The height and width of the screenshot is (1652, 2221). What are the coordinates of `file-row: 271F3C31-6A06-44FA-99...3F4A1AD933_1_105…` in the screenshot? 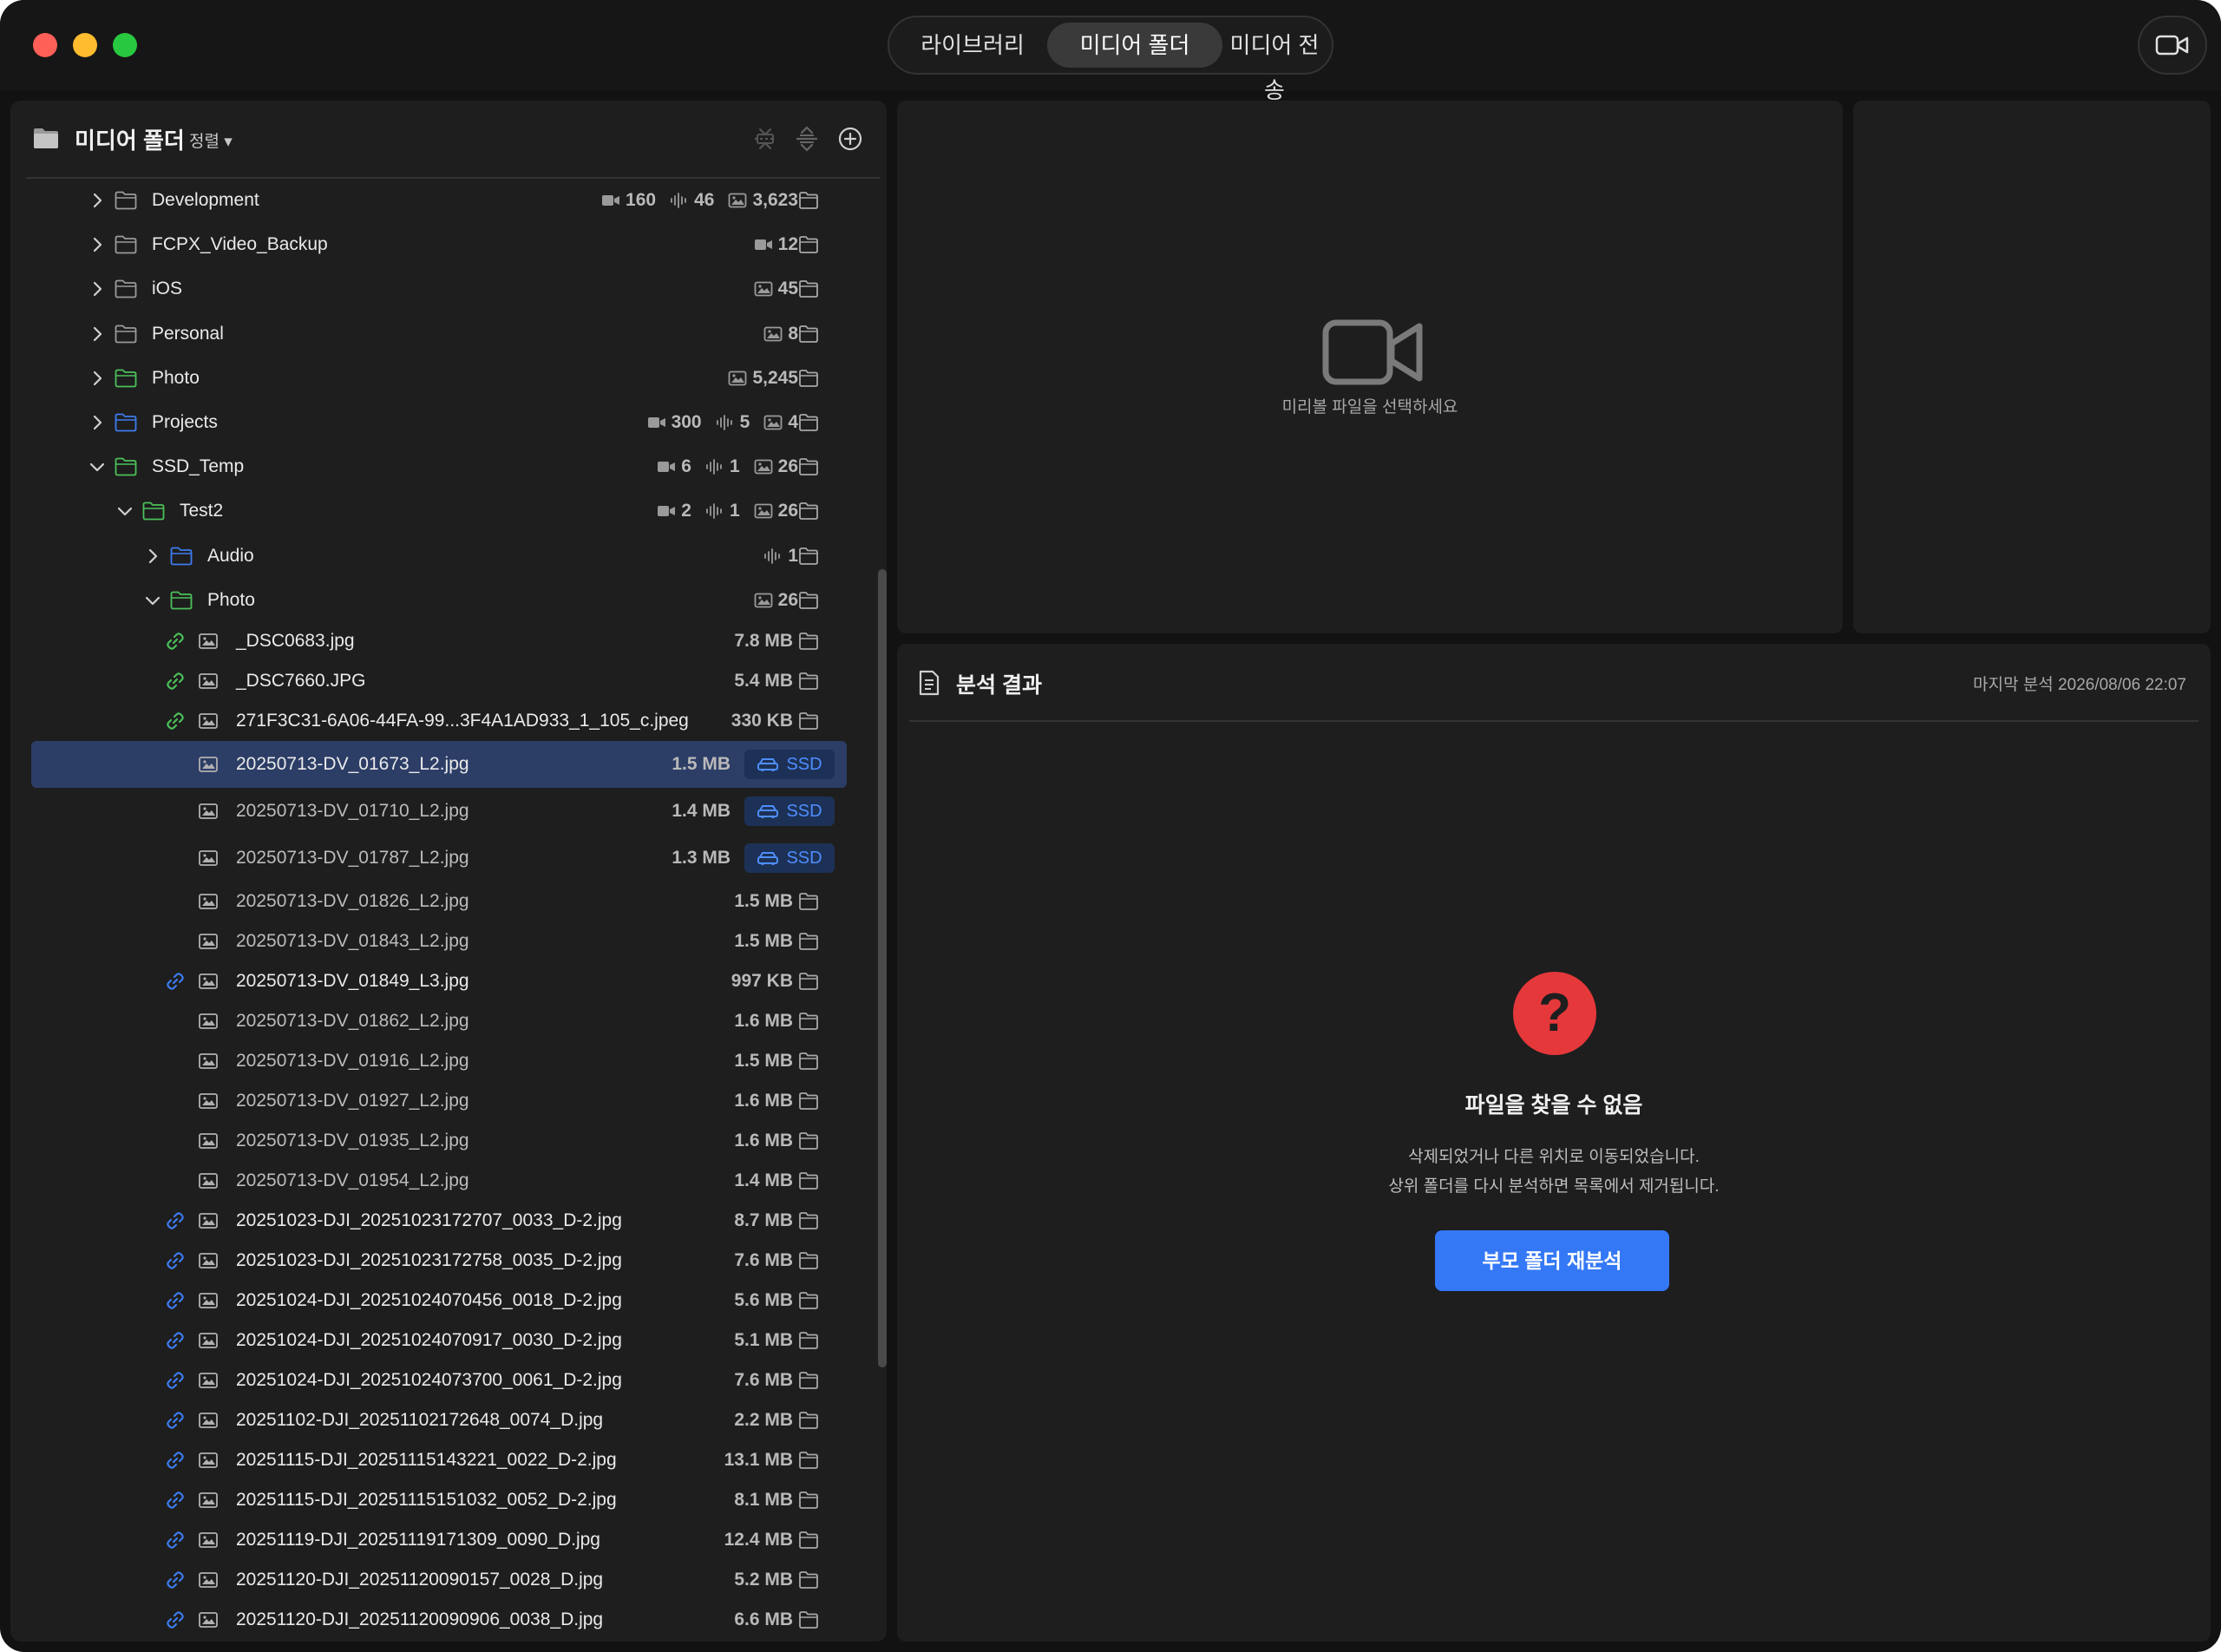 It's located at (444, 721).